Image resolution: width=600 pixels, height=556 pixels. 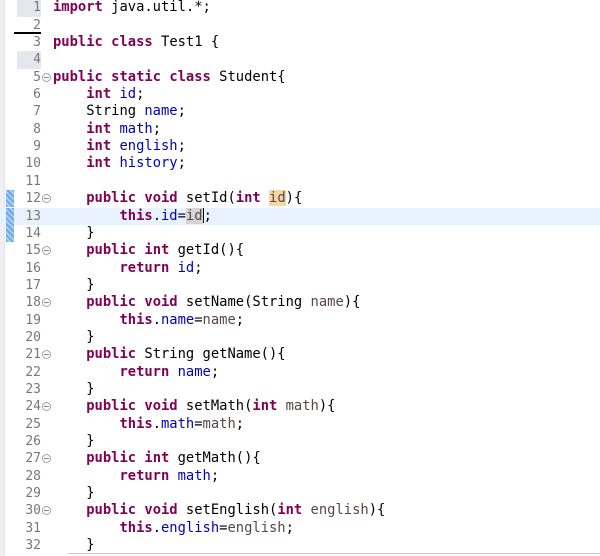 I want to click on code-text: =, so click(x=198, y=319).